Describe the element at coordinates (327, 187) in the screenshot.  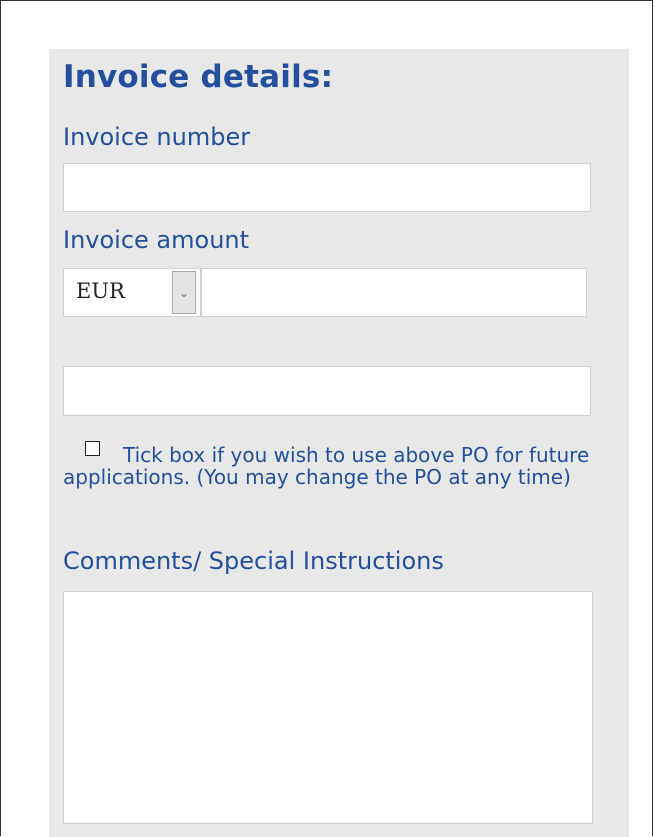
I see `invoice-number-input` at that location.